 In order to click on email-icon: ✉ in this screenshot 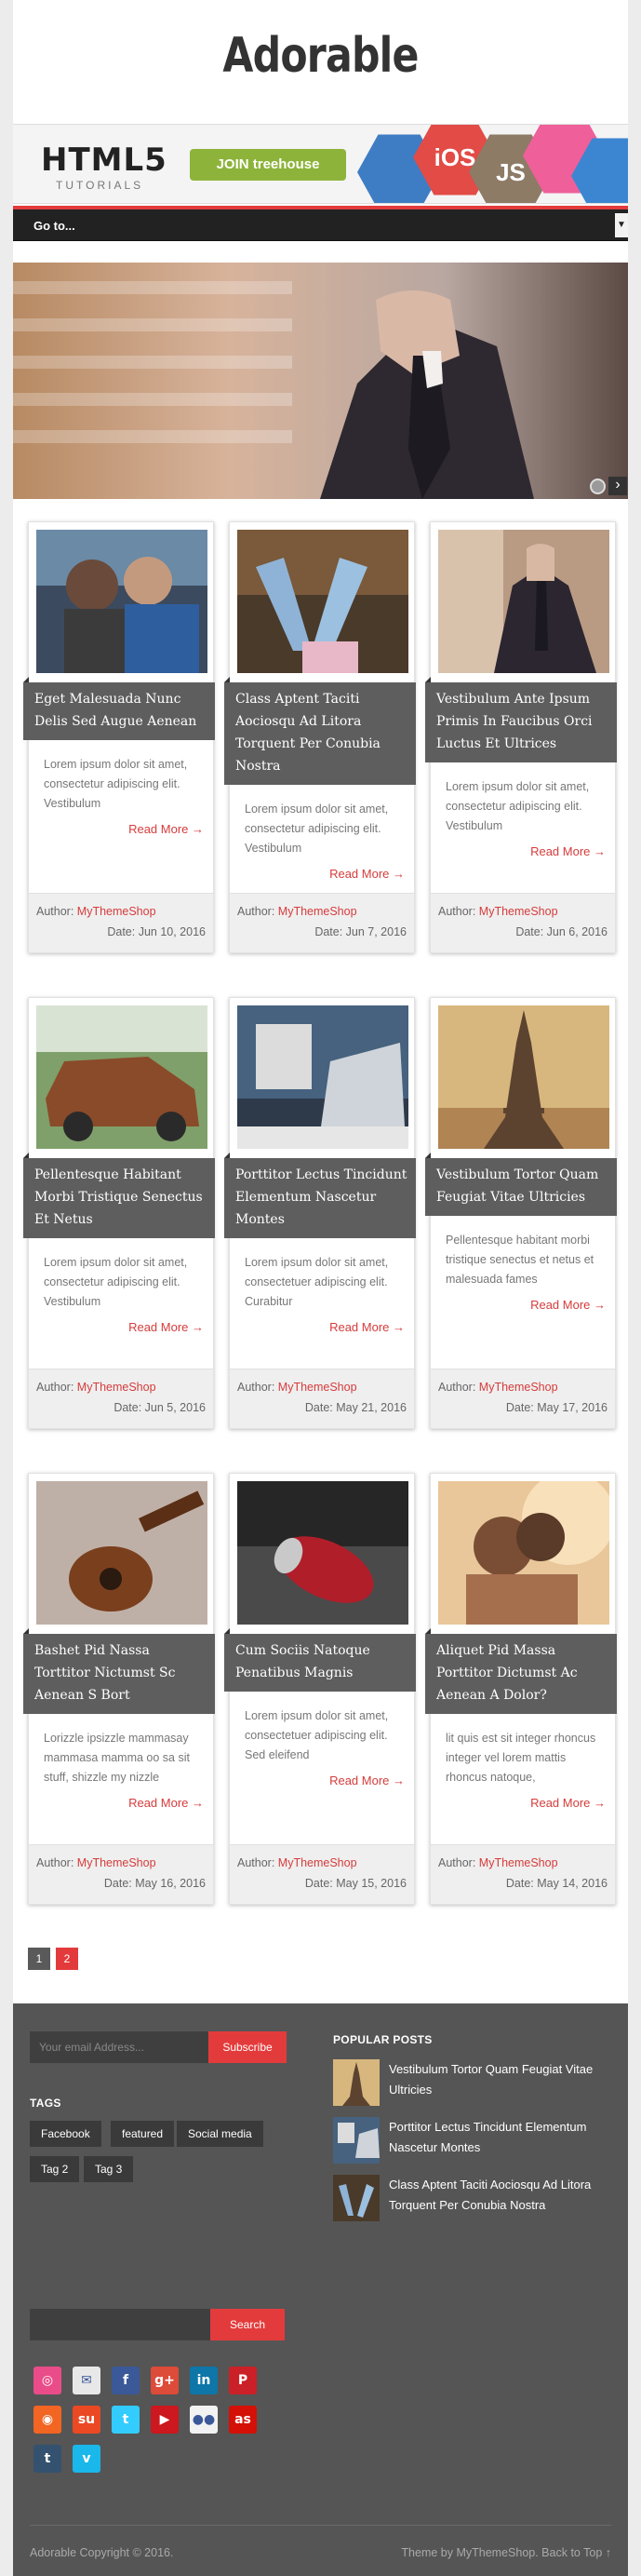, I will do `click(86, 2380)`.